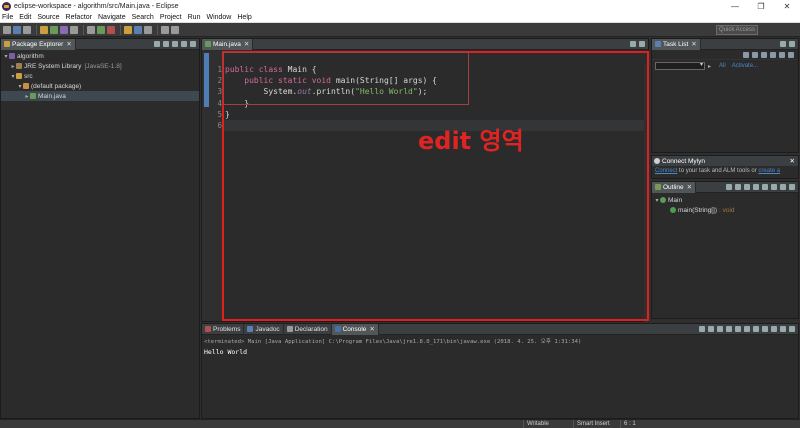 The image size is (800, 428). I want to click on tab-task-list: Task List ✕, so click(676, 44).